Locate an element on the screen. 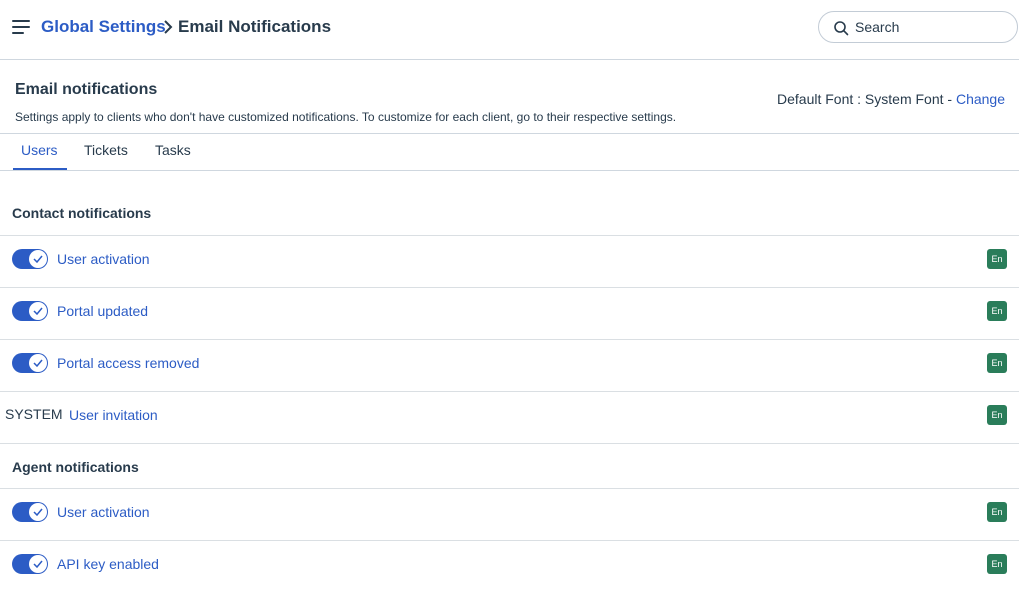 Image resolution: width=1019 pixels, height=589 pixels. notification-link: Portal updated is located at coordinates (102, 311).